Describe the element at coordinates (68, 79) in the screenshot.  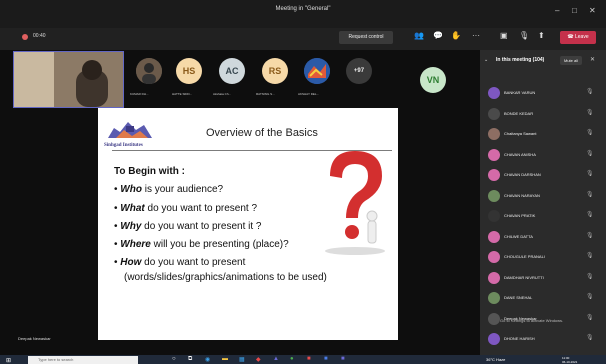
I see `self-video-preview` at that location.